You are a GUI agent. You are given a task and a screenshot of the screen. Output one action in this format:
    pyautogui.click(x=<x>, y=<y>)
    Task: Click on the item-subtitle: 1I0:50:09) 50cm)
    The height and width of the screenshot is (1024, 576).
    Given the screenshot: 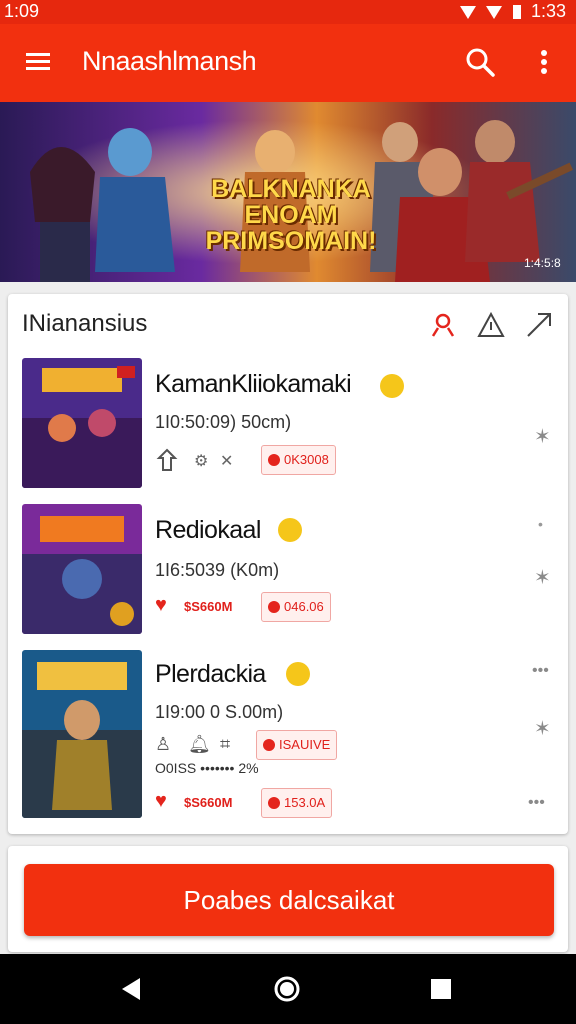 What is the action you would take?
    pyautogui.click(x=223, y=422)
    